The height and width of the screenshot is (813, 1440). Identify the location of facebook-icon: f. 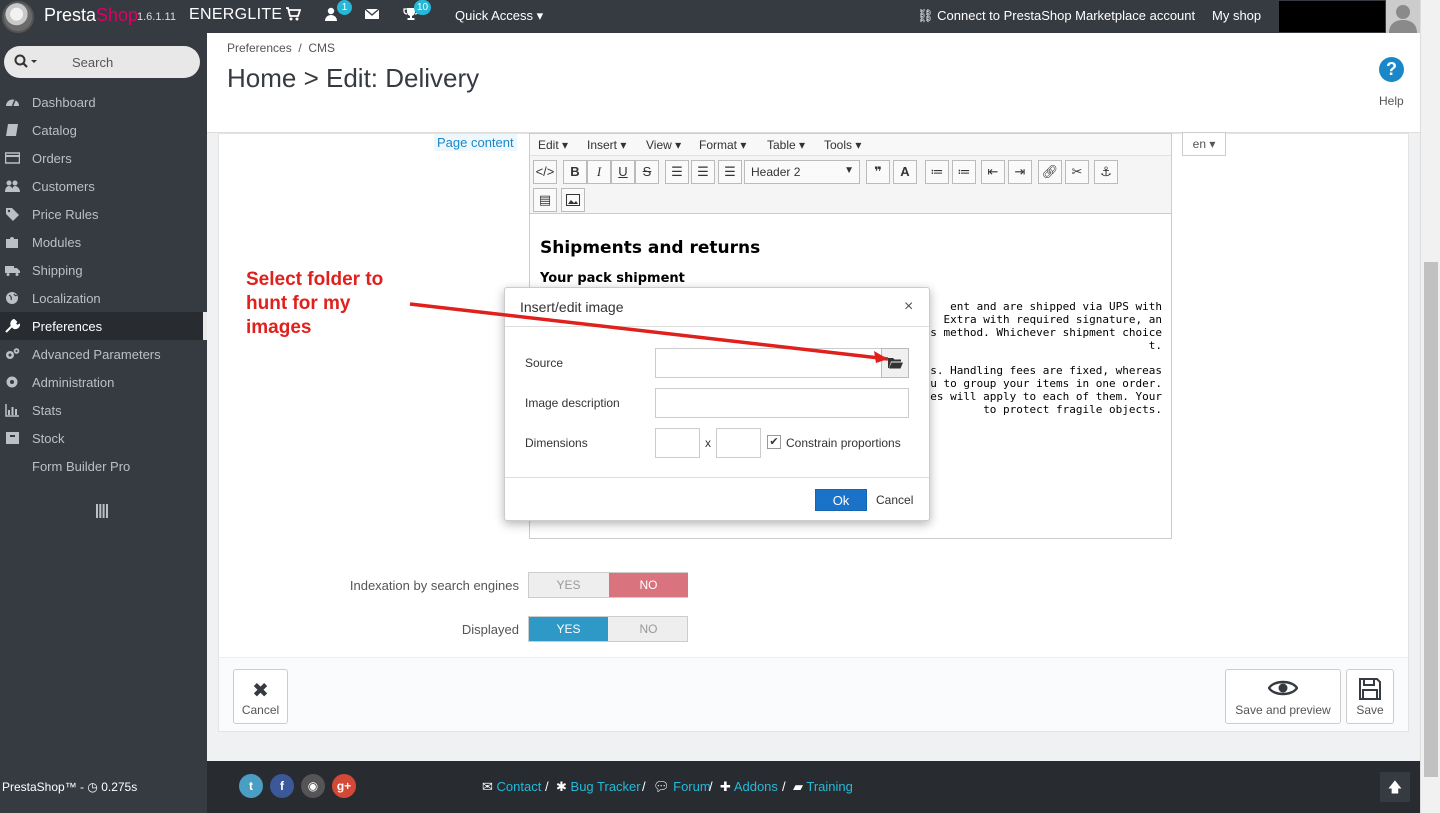
(282, 786).